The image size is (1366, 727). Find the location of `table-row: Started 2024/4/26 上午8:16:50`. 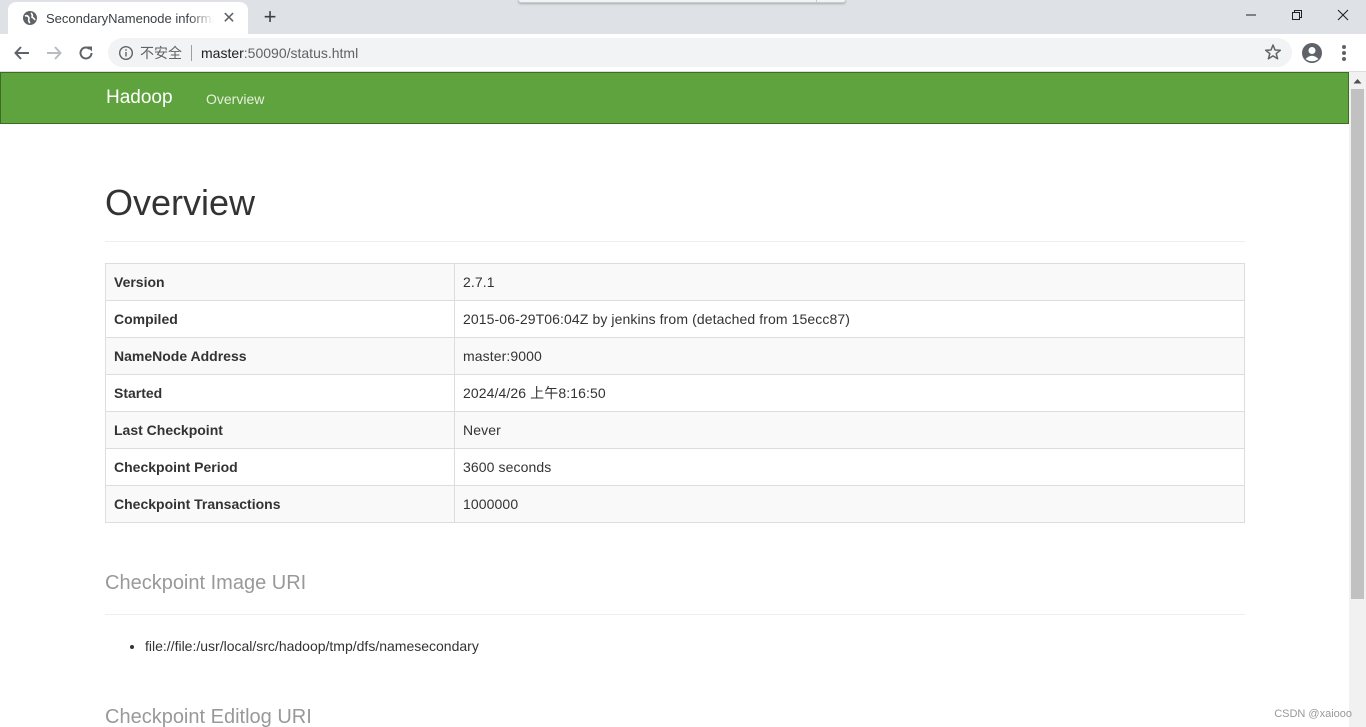

table-row: Started 2024/4/26 上午8:16:50 is located at coordinates (675, 393).